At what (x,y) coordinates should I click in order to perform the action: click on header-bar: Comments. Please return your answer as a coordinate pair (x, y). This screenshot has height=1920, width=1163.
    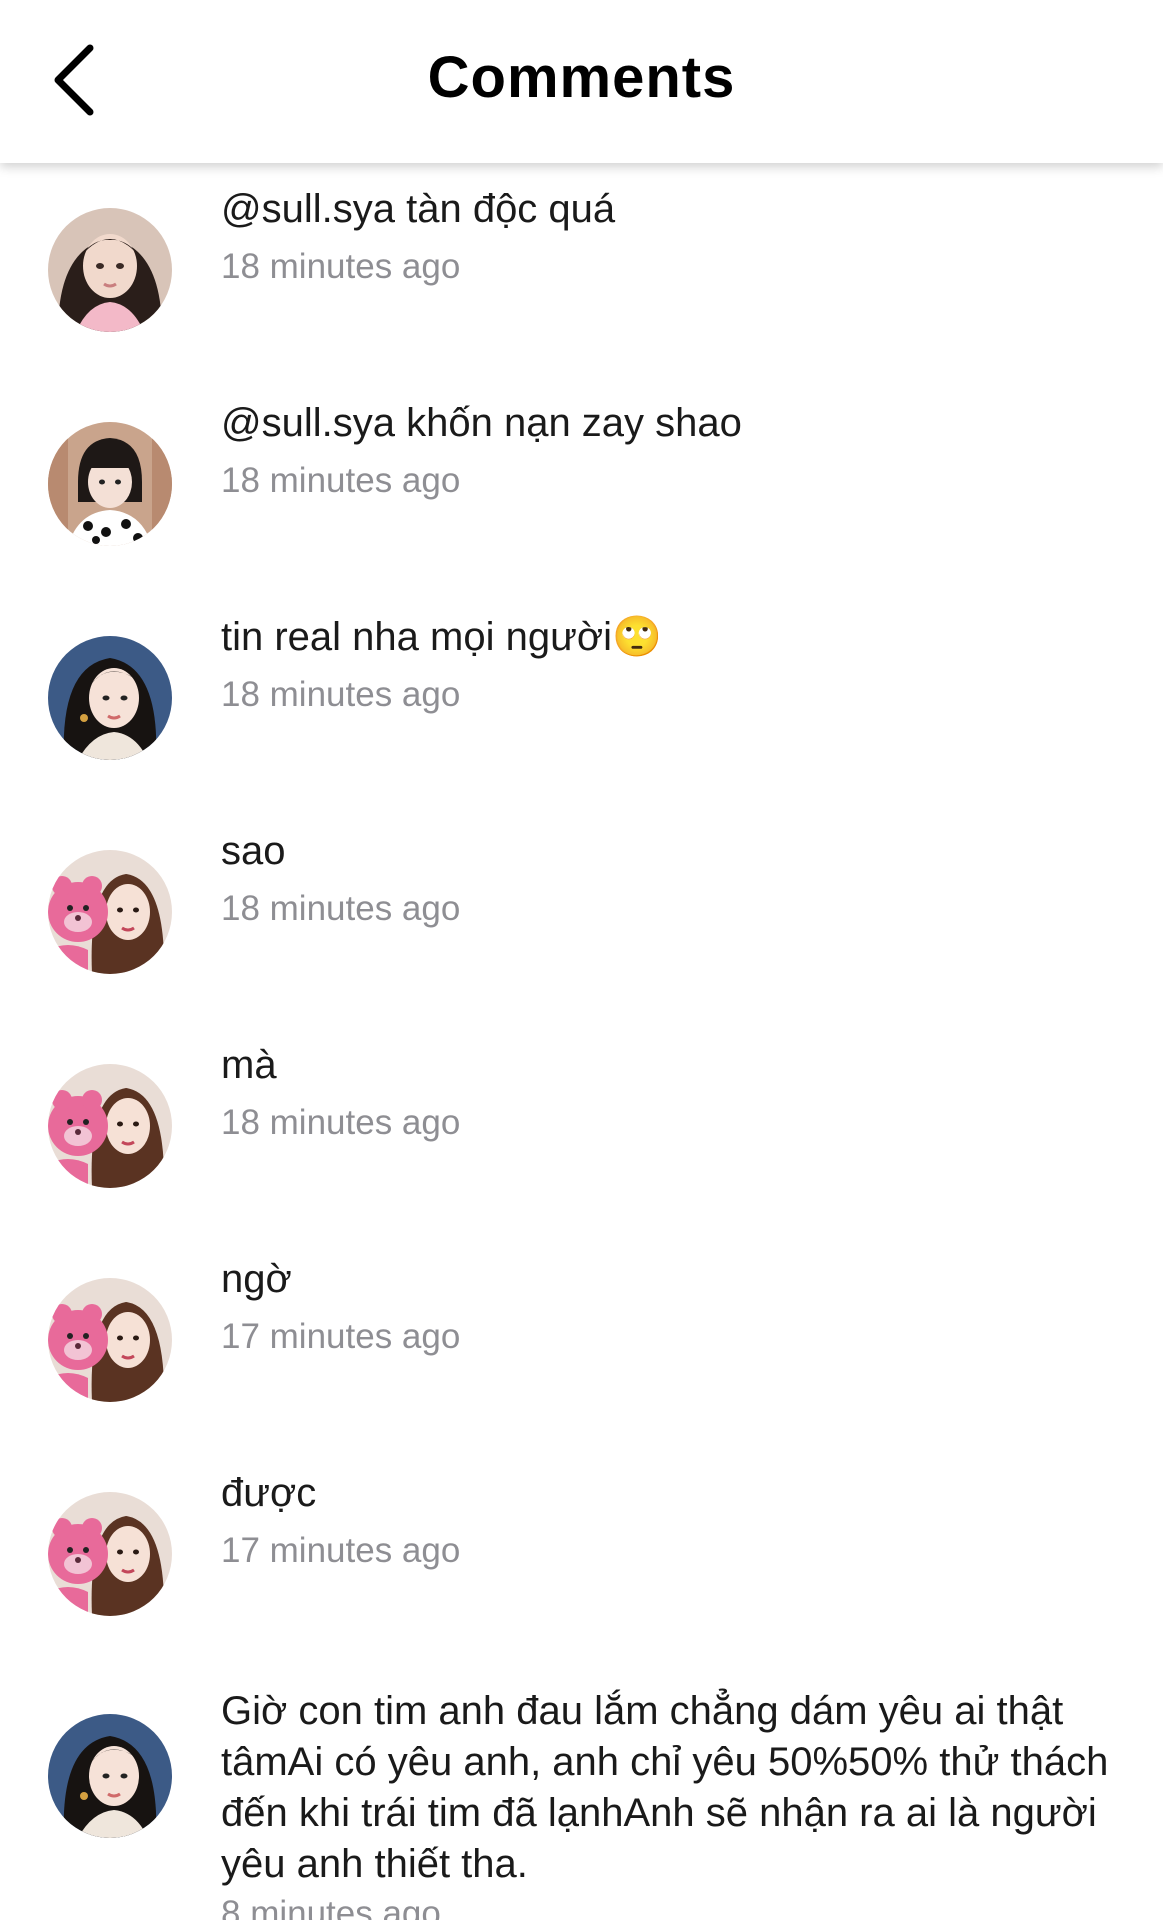
    Looking at the image, I should click on (581, 81).